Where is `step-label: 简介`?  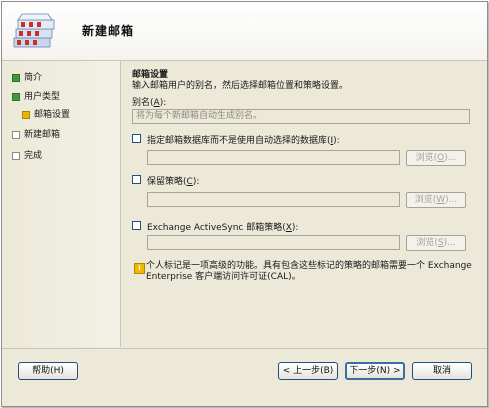
step-label: 简介 is located at coordinates (33, 78).